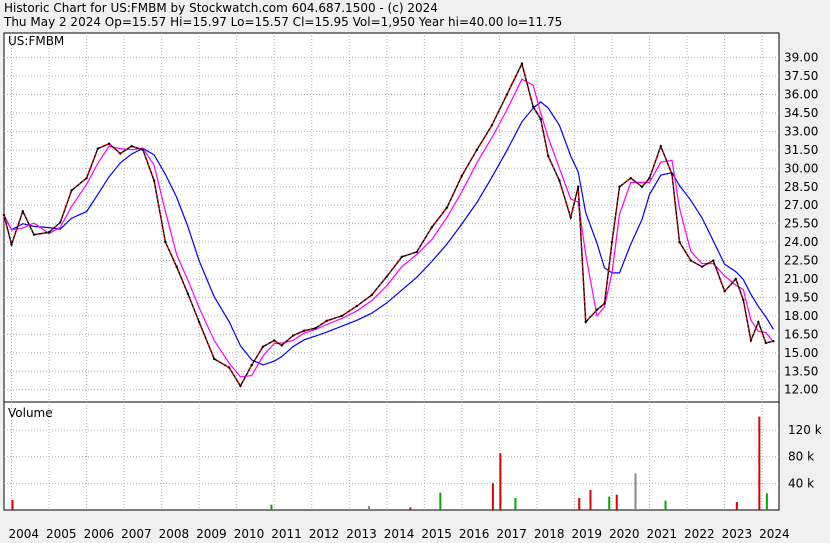 The width and height of the screenshot is (830, 543). Describe the element at coordinates (801, 390) in the screenshot. I see `price-tick-label: 12.00` at that location.